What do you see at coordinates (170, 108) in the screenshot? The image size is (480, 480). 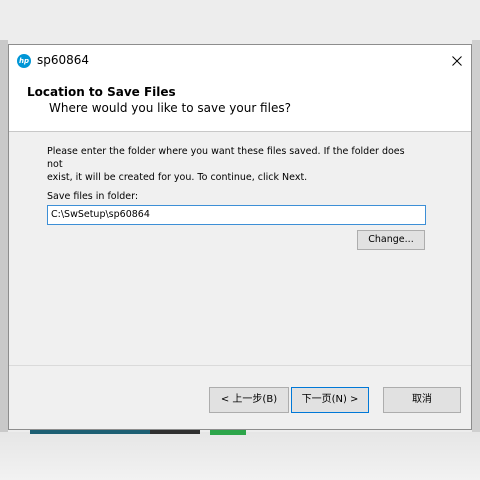 I see `page-subtitle: Where would you like to save your files?` at bounding box center [170, 108].